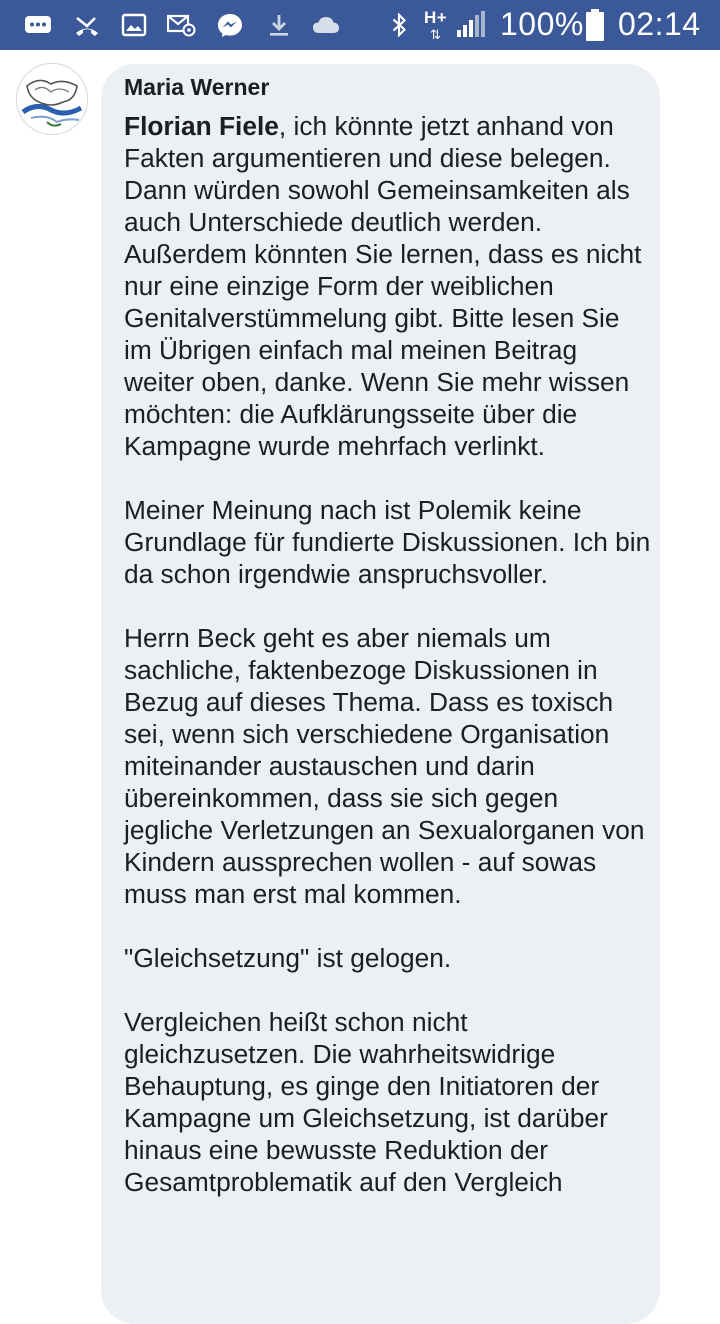 The height and width of the screenshot is (1324, 720). Describe the element at coordinates (87, 26) in the screenshot. I see `missed-call-icon` at that location.